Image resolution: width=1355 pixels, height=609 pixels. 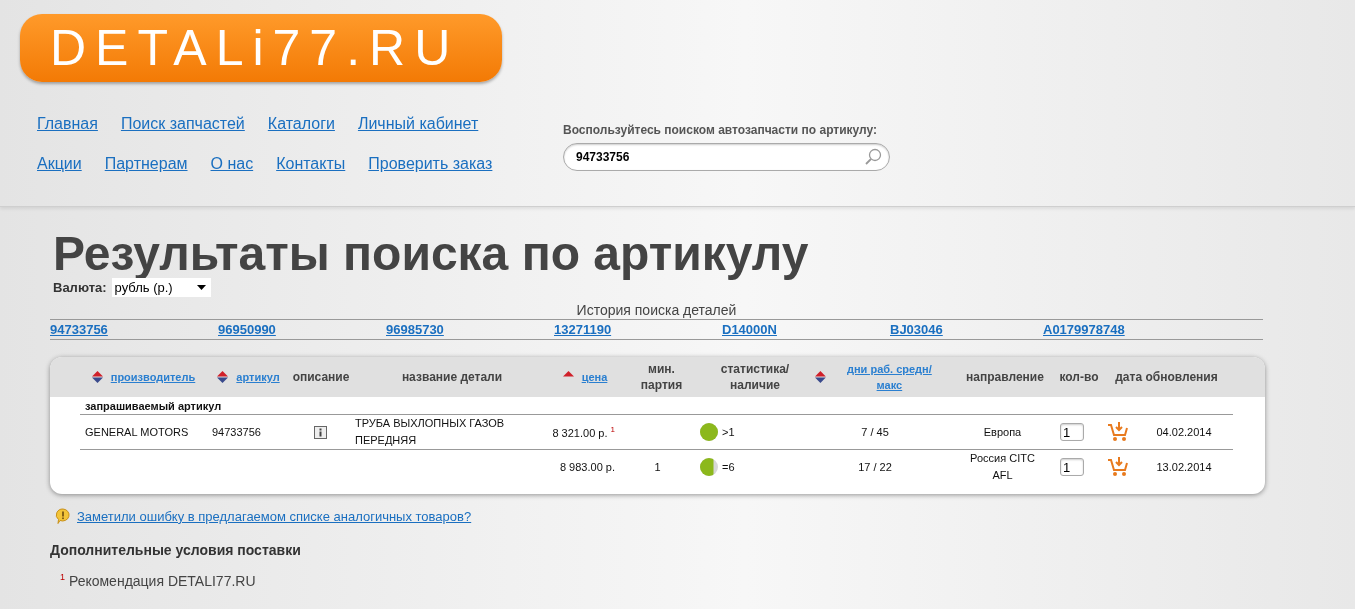 What do you see at coordinates (302, 329) in the screenshot?
I see `history-link: 96950990` at bounding box center [302, 329].